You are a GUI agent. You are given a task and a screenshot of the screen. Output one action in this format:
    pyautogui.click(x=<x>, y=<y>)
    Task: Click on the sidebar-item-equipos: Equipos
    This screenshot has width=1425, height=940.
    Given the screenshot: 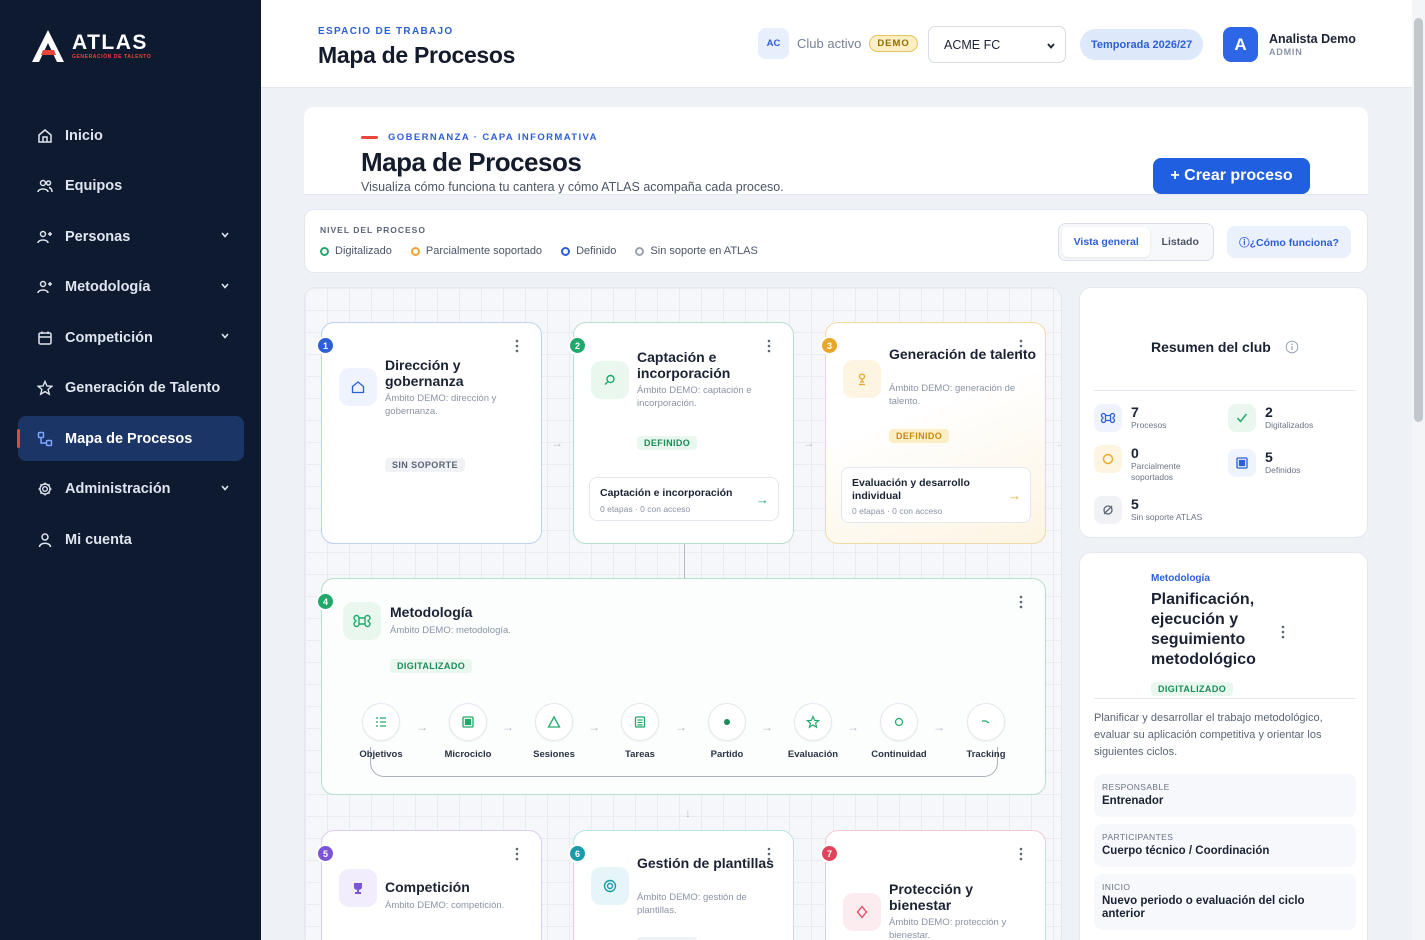 What is the action you would take?
    pyautogui.click(x=131, y=186)
    